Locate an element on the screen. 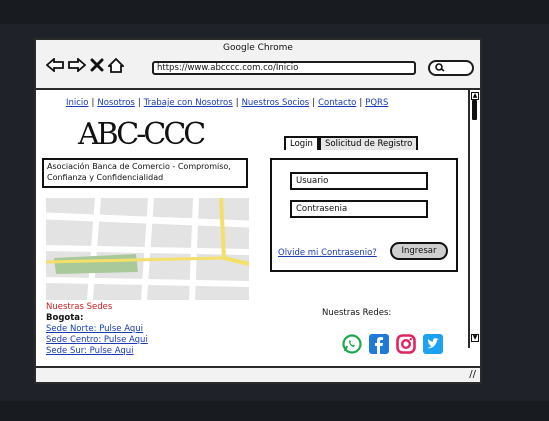  facebook-icon is located at coordinates (379, 344).